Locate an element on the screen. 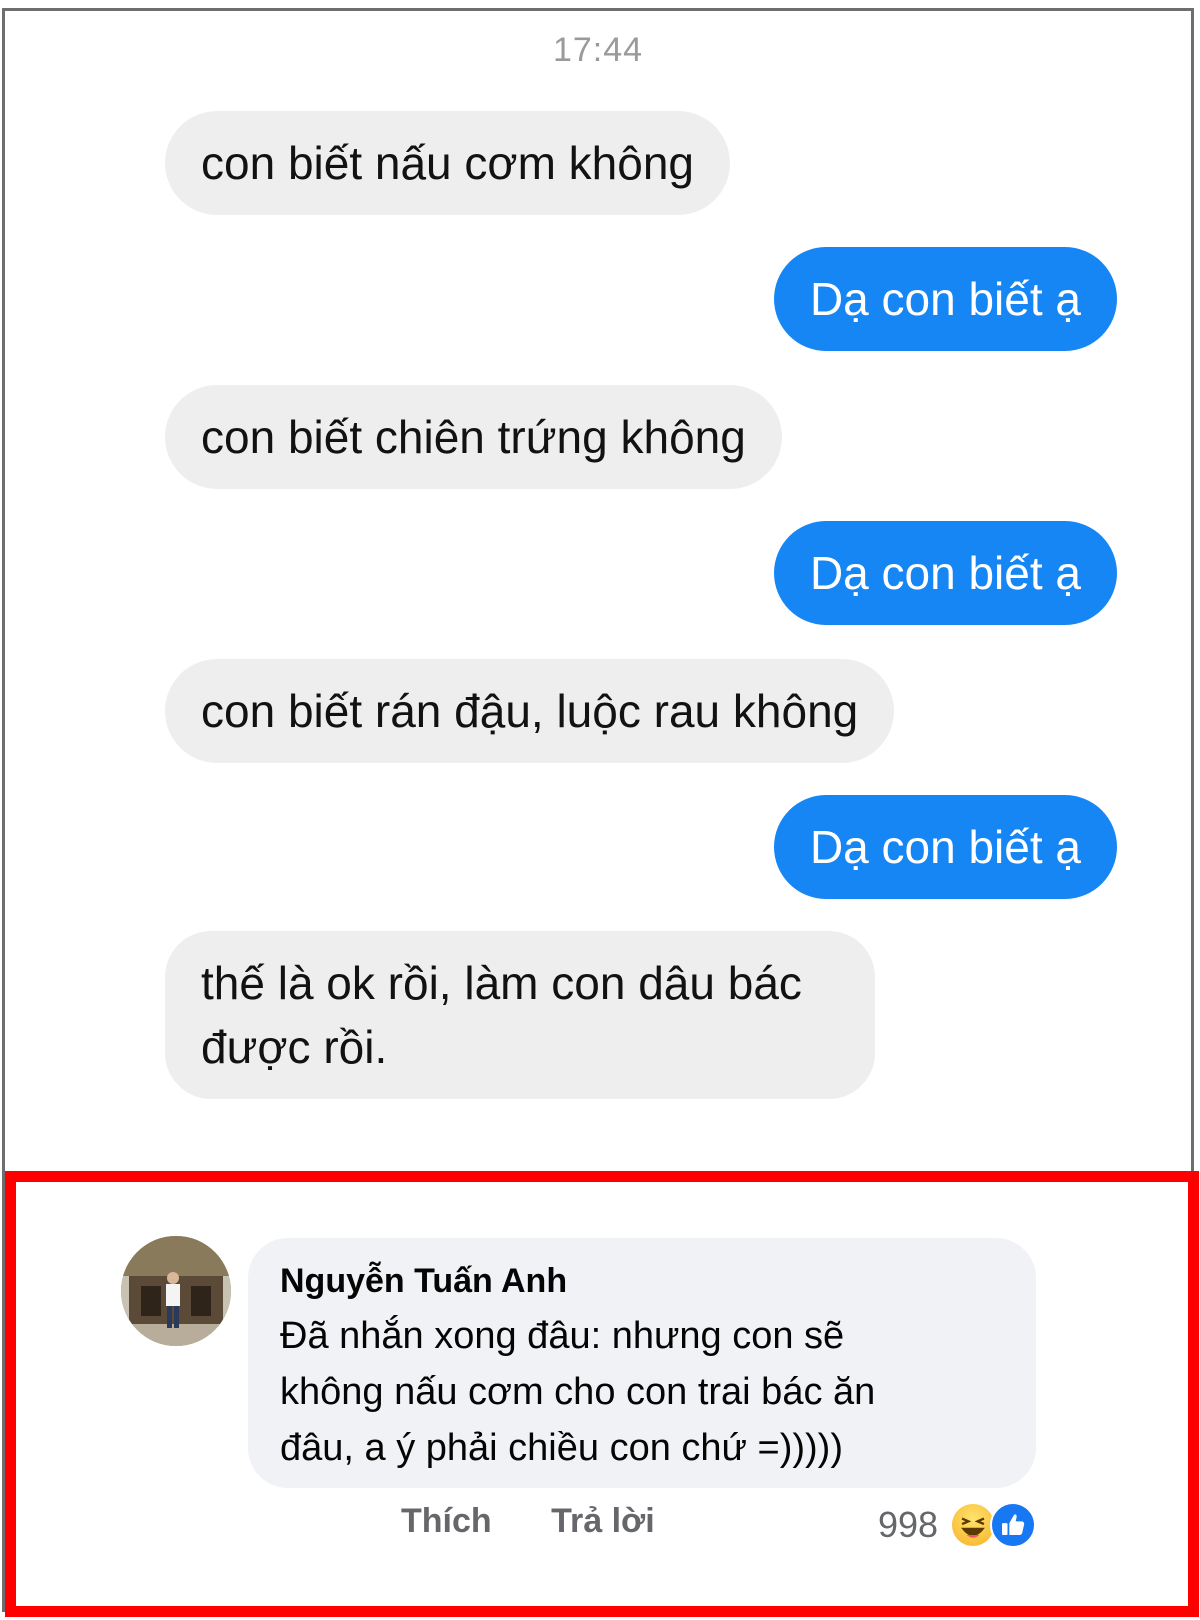 This screenshot has width=1200, height=1620. reaction-icons is located at coordinates (998, 1525).